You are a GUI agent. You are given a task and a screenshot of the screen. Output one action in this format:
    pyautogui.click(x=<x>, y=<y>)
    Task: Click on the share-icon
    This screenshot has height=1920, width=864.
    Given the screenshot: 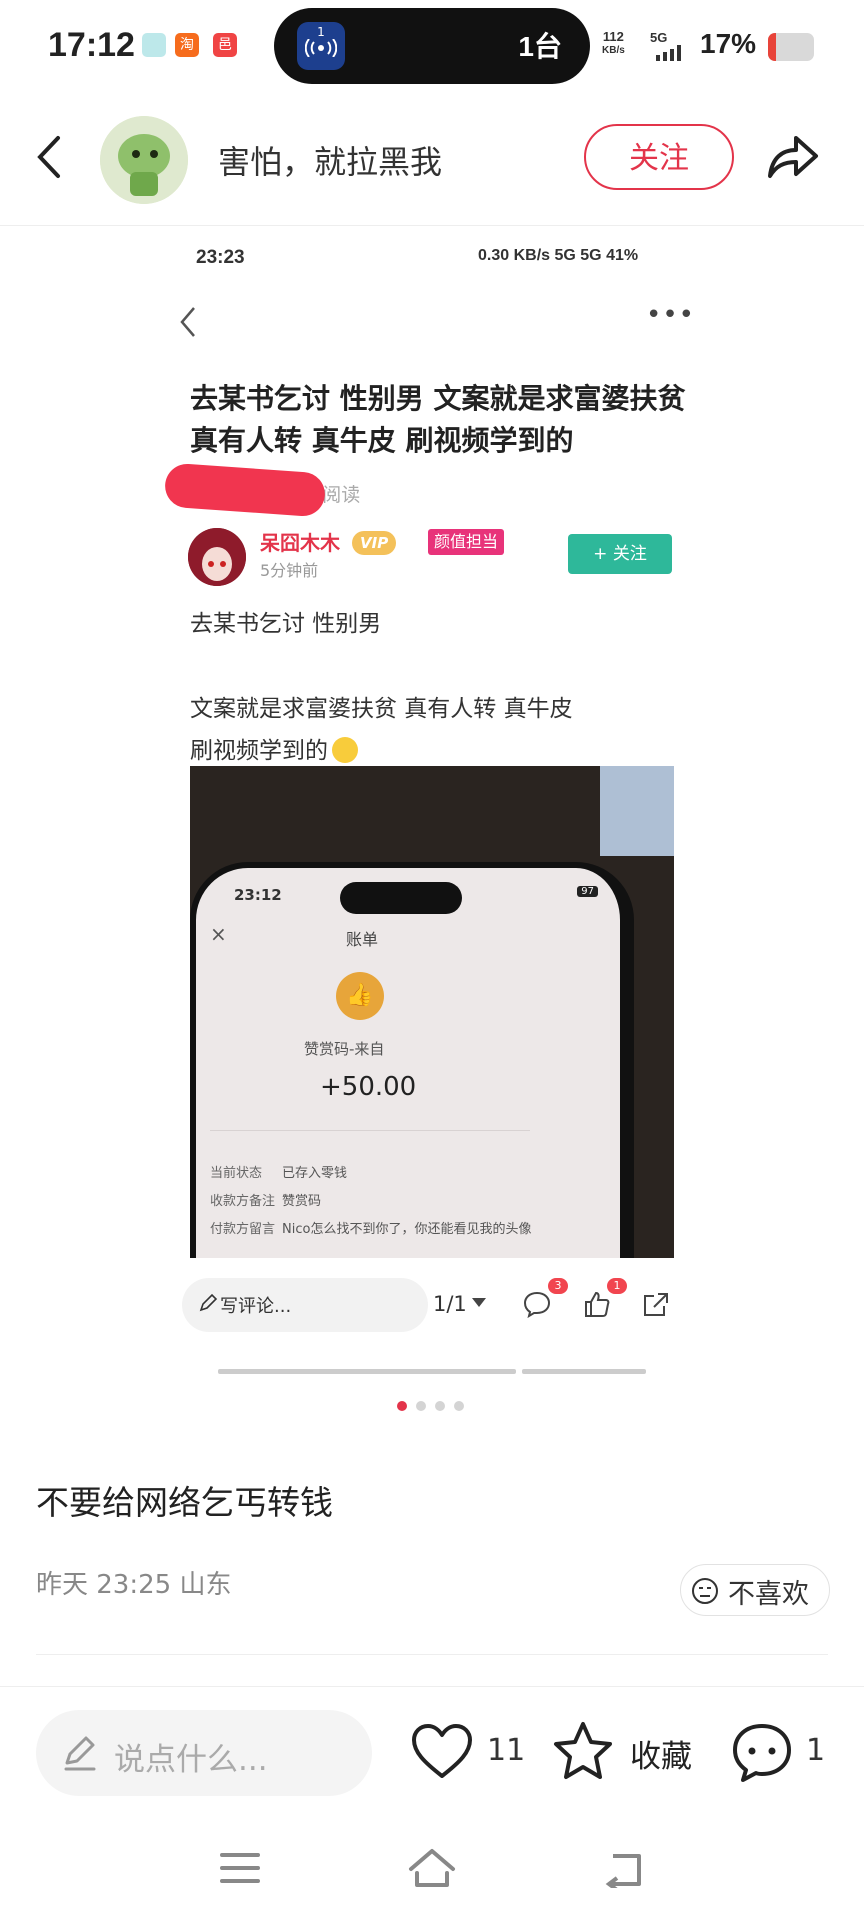 What is the action you would take?
    pyautogui.click(x=793, y=157)
    